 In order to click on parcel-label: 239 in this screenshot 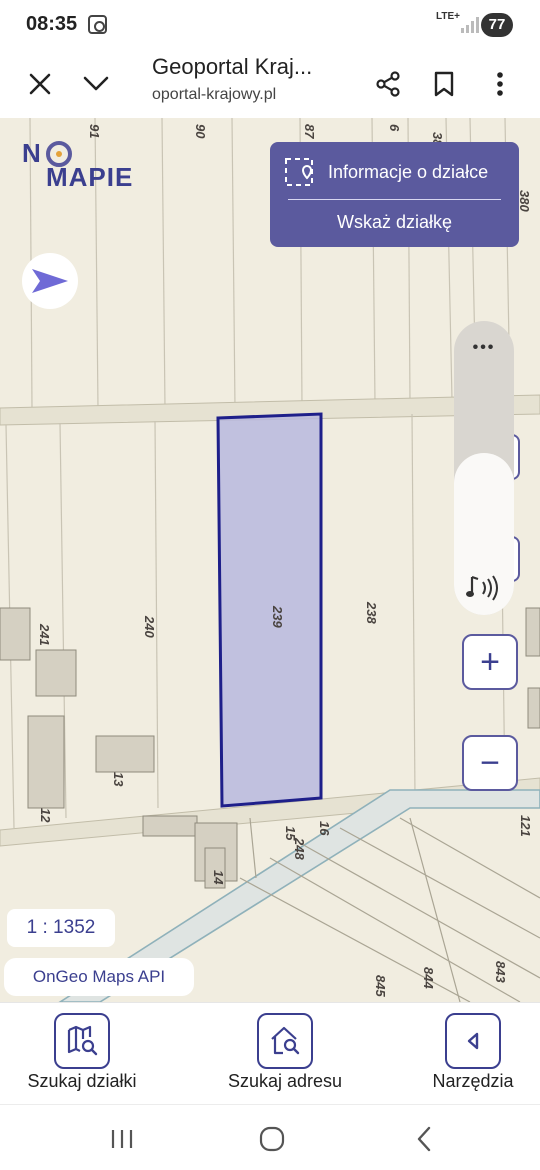, I will do `click(277, 616)`.